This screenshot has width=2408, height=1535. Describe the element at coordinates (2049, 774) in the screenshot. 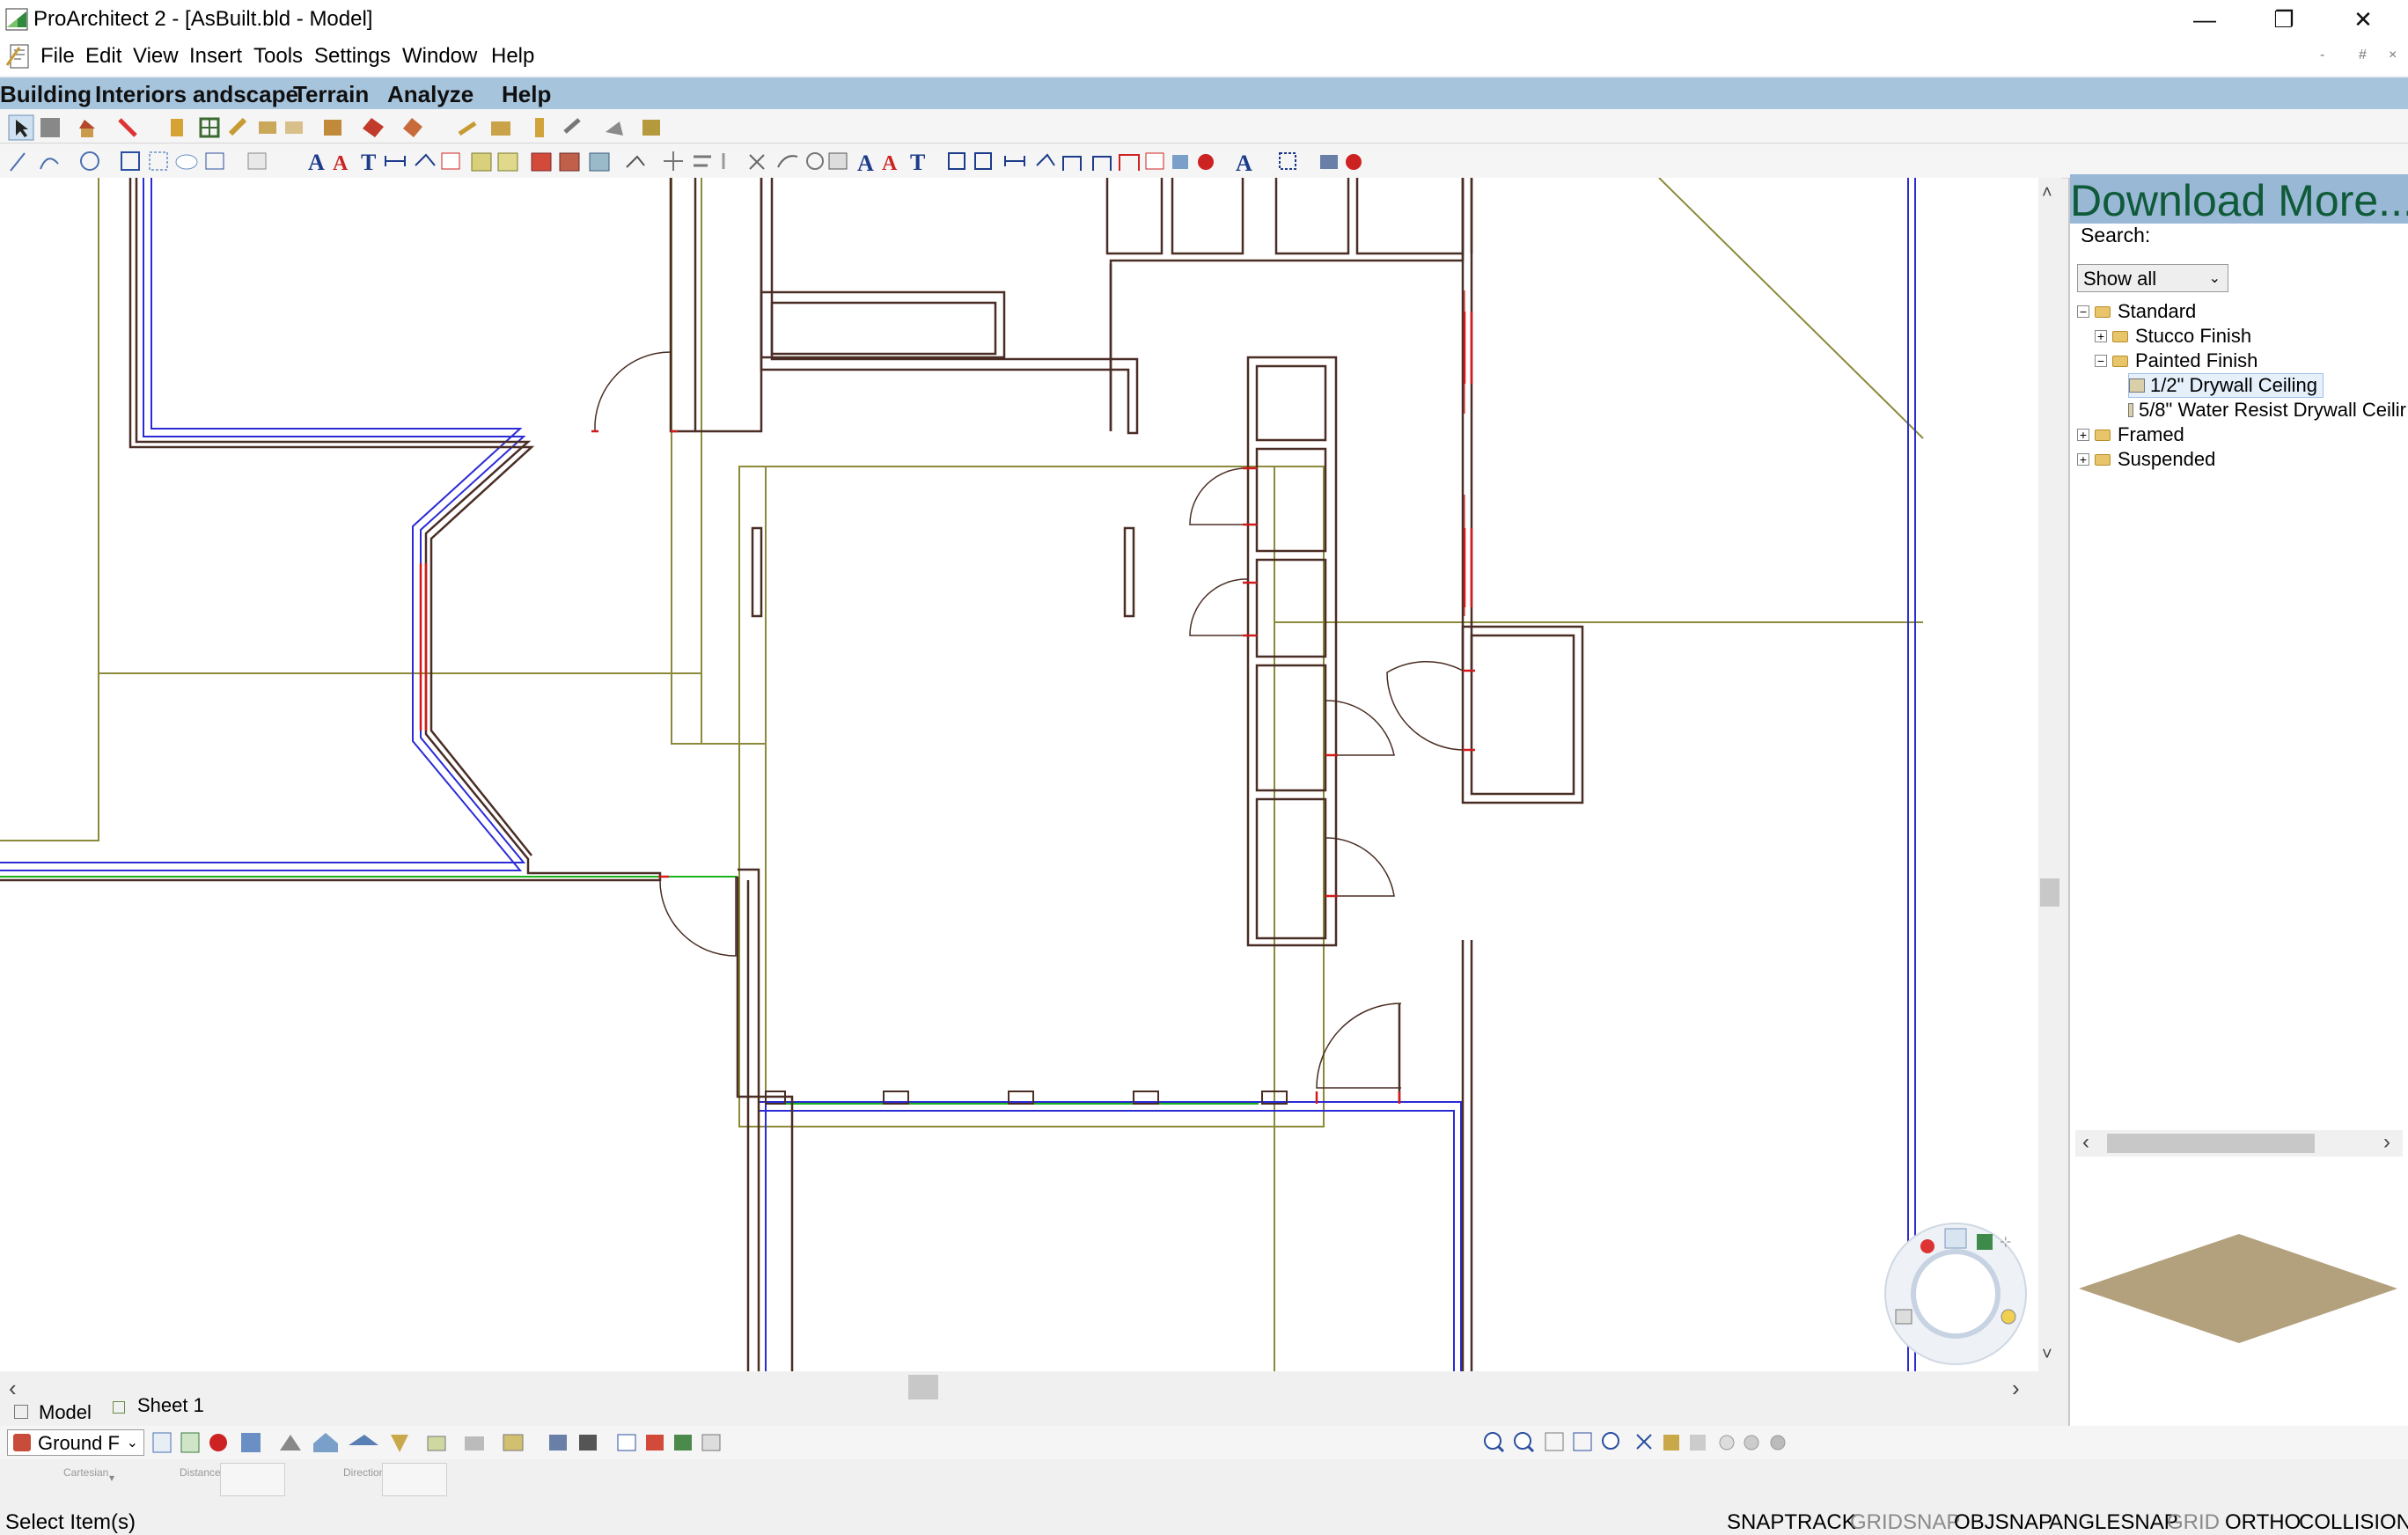

I see `vertical-scrollbar: ˄ ˅` at that location.